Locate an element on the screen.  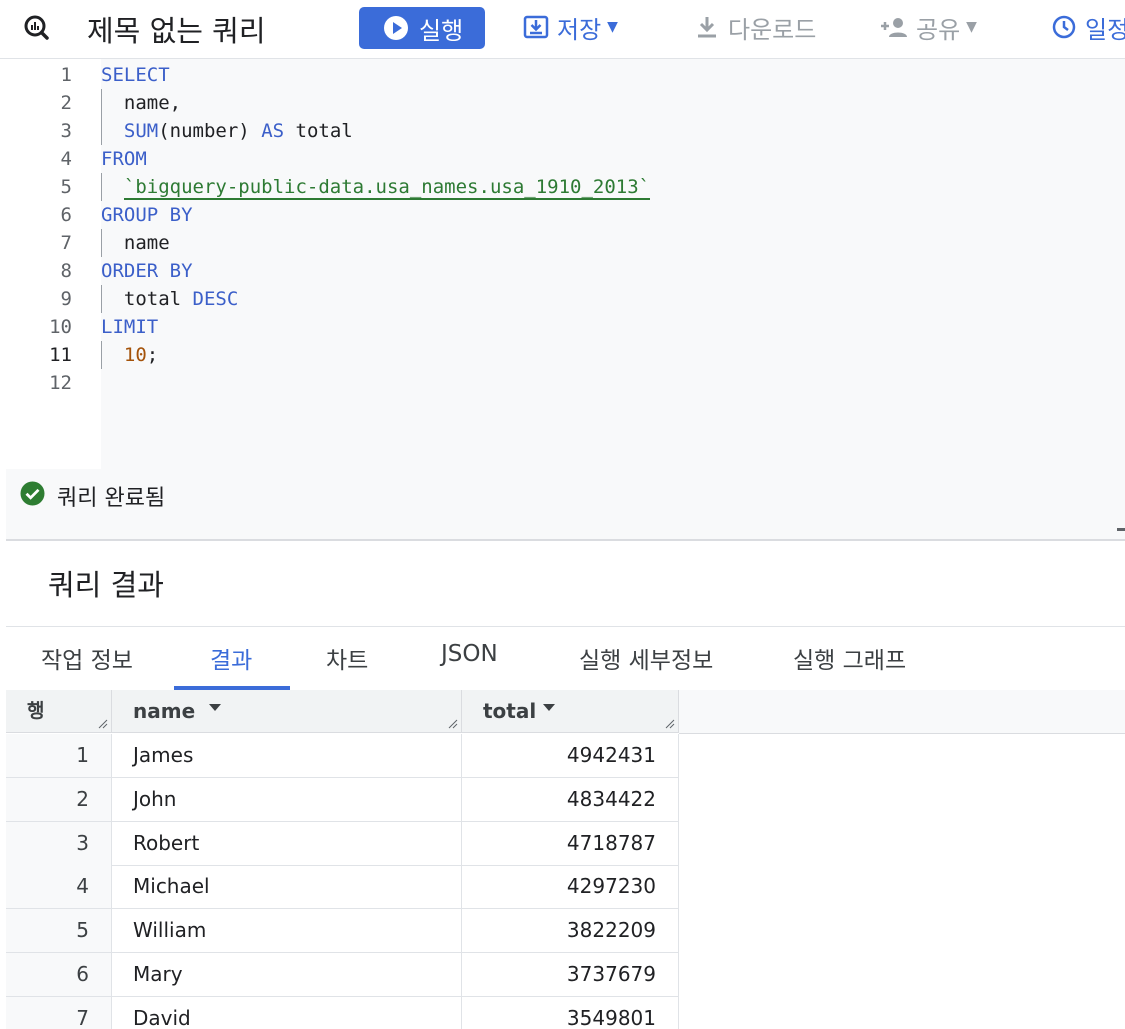
cell-total: 4834422 is located at coordinates (570, 799).